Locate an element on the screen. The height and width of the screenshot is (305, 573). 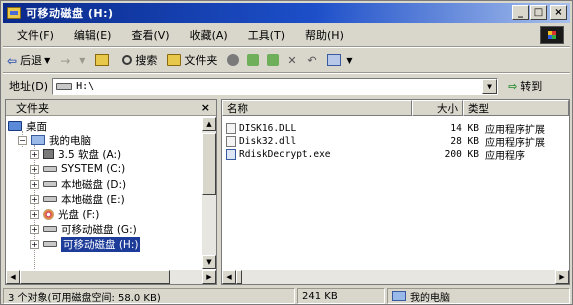
search-button: 搜索 is located at coordinates (139, 60).